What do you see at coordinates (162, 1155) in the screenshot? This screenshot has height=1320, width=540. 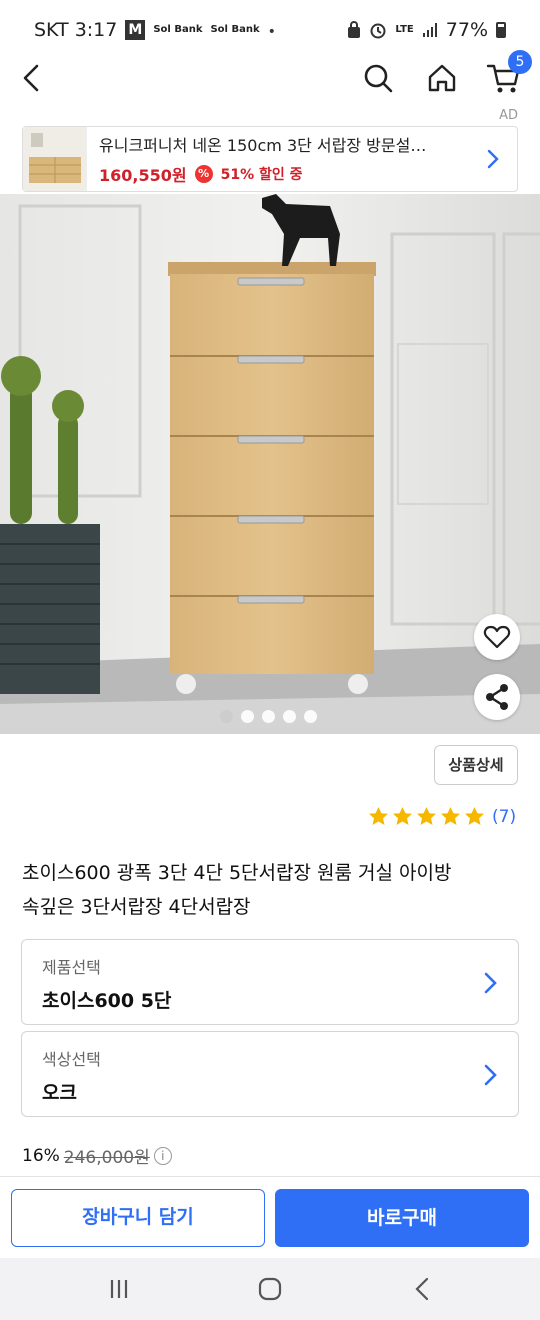 I see `info-icon: i` at bounding box center [162, 1155].